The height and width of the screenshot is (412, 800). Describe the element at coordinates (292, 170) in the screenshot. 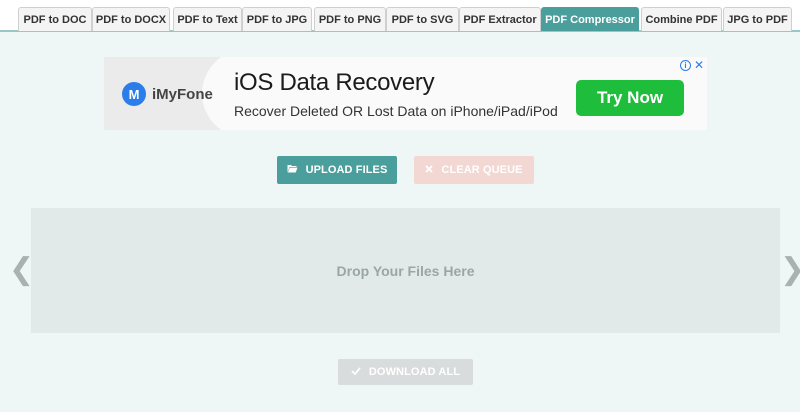

I see `folder-open-icon` at that location.